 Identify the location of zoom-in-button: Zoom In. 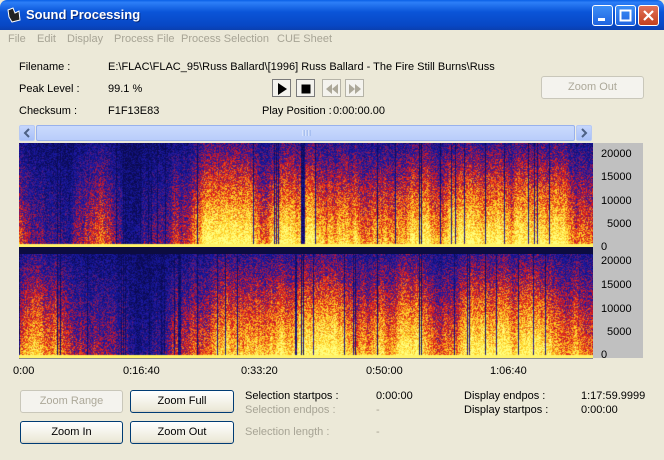
(71, 432).